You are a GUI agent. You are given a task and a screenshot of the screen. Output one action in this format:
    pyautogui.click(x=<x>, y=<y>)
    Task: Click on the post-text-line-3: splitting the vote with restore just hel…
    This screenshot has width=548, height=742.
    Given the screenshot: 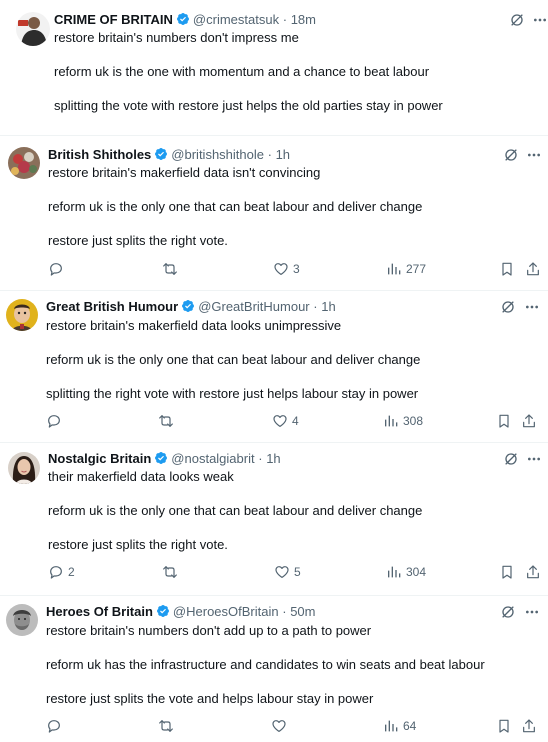 What is the action you would take?
    pyautogui.click(x=248, y=105)
    